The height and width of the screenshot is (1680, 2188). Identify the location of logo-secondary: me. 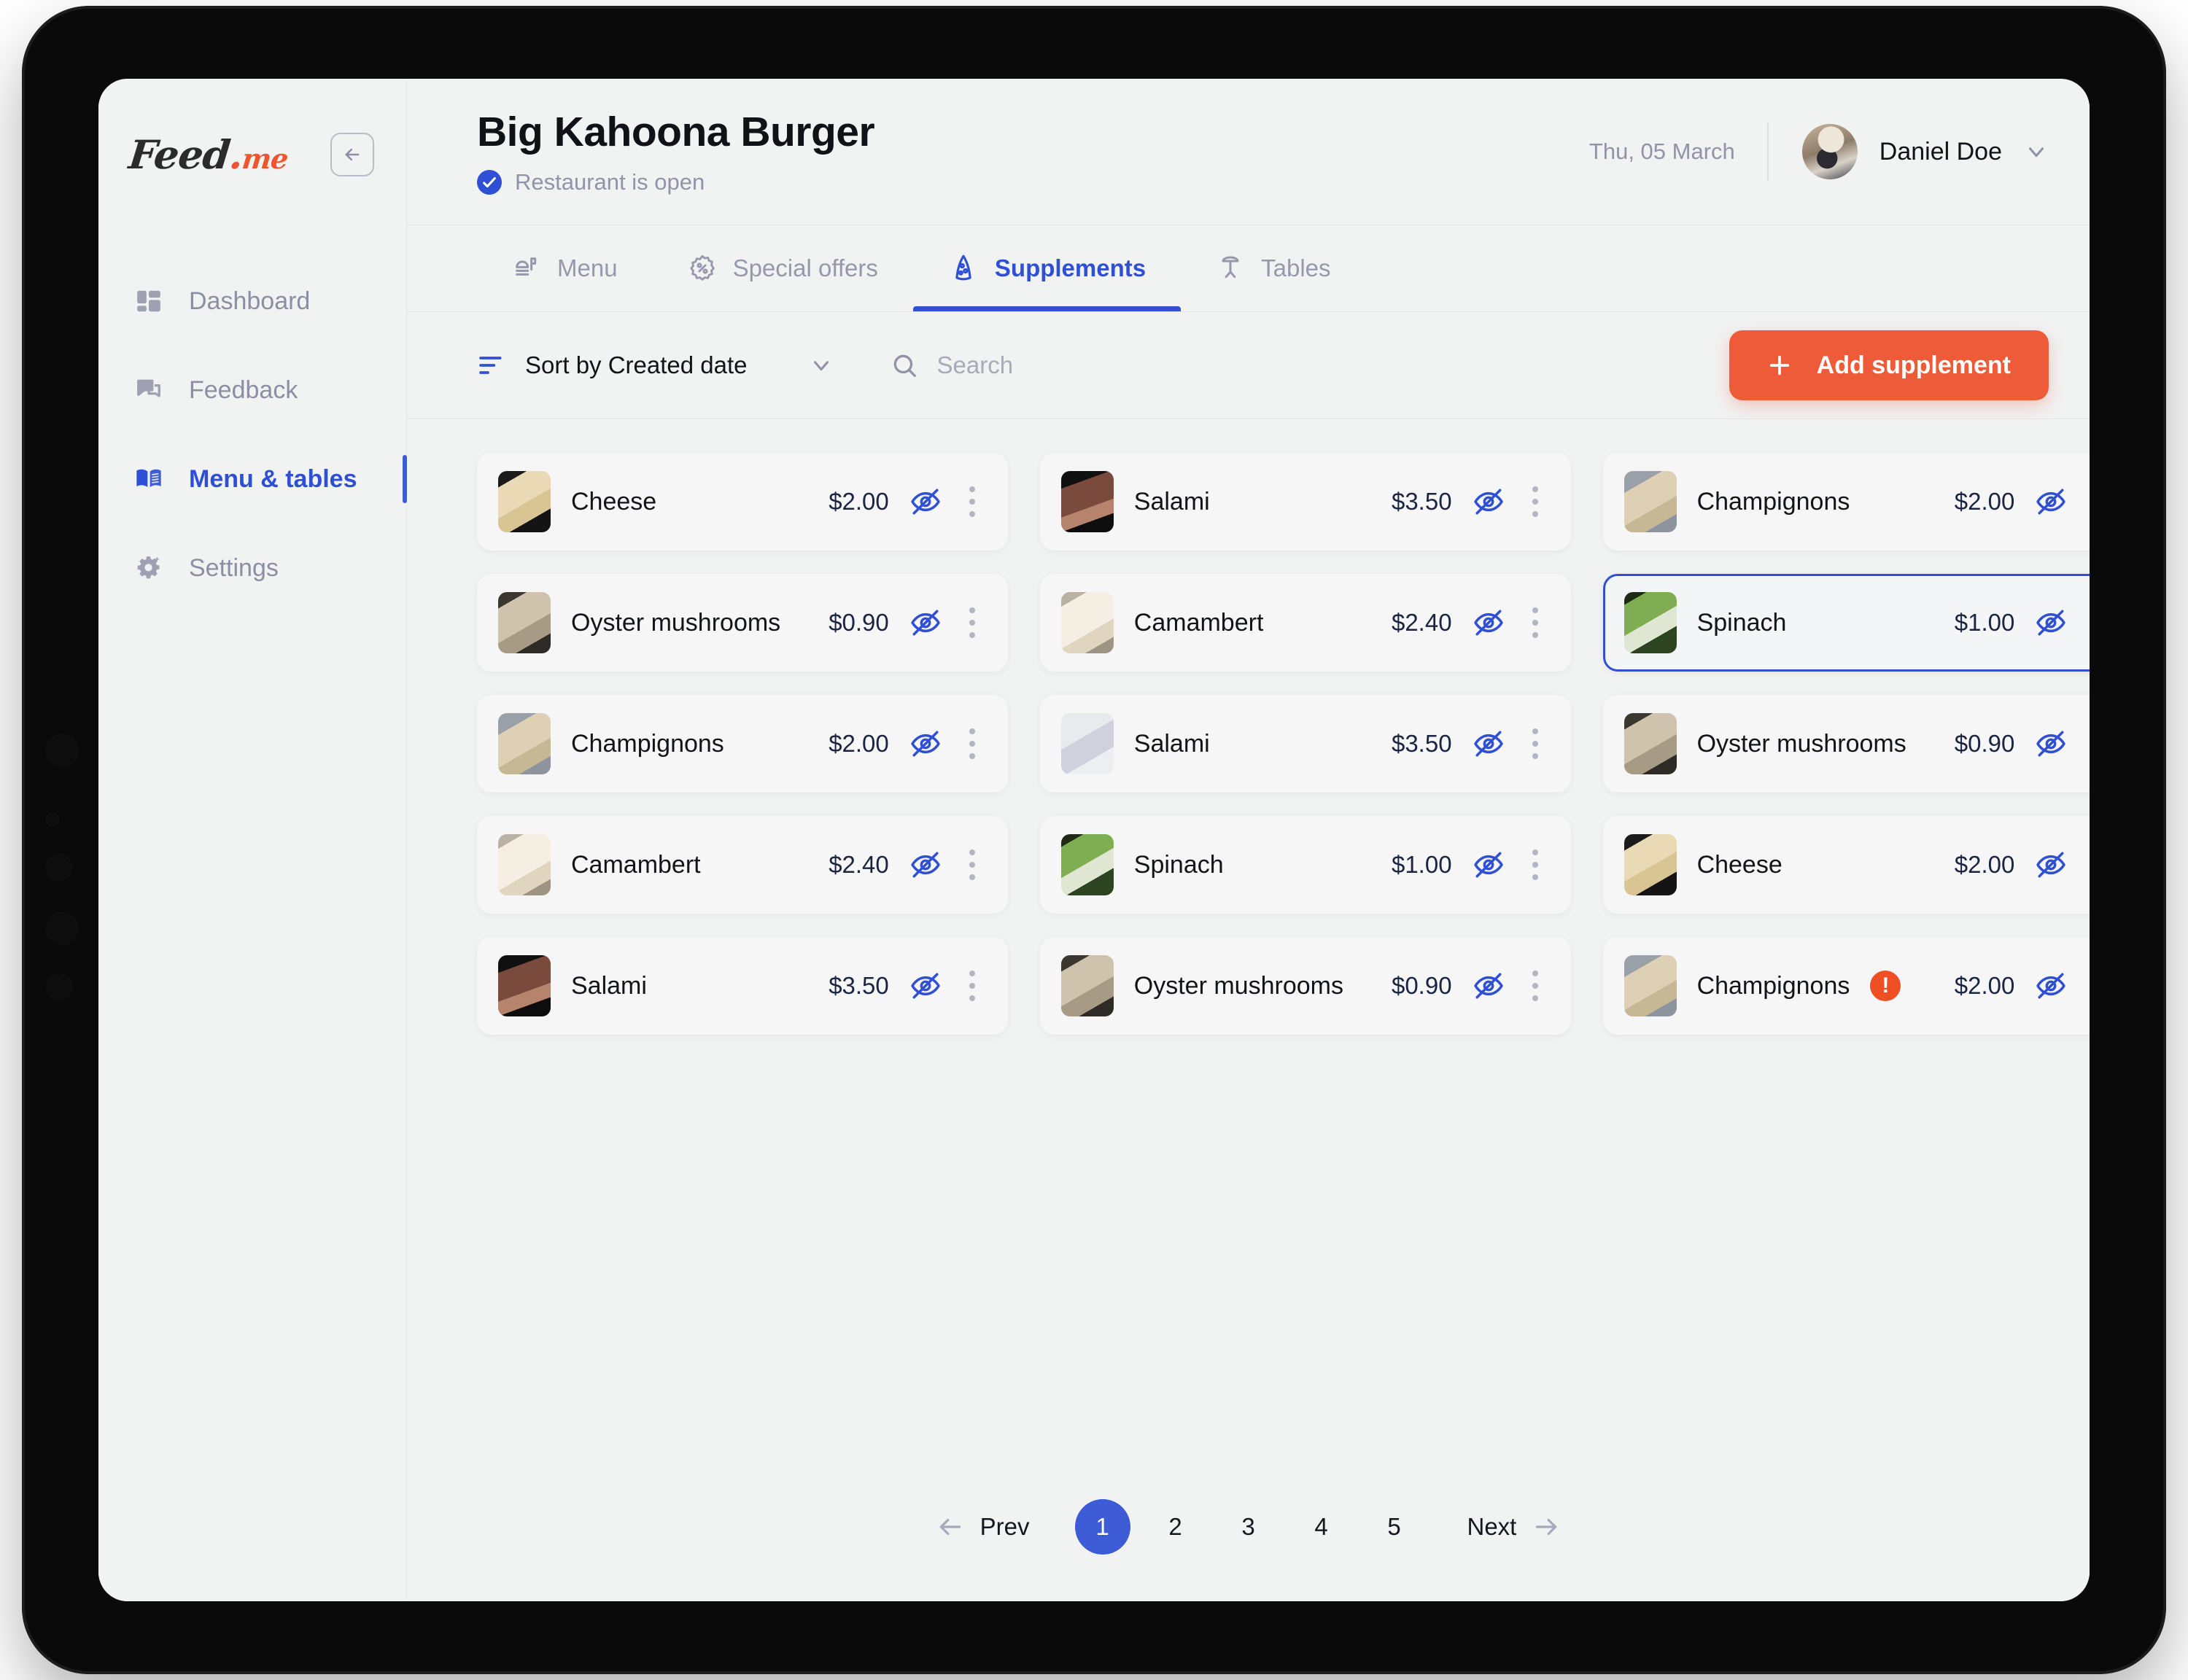
(265, 158).